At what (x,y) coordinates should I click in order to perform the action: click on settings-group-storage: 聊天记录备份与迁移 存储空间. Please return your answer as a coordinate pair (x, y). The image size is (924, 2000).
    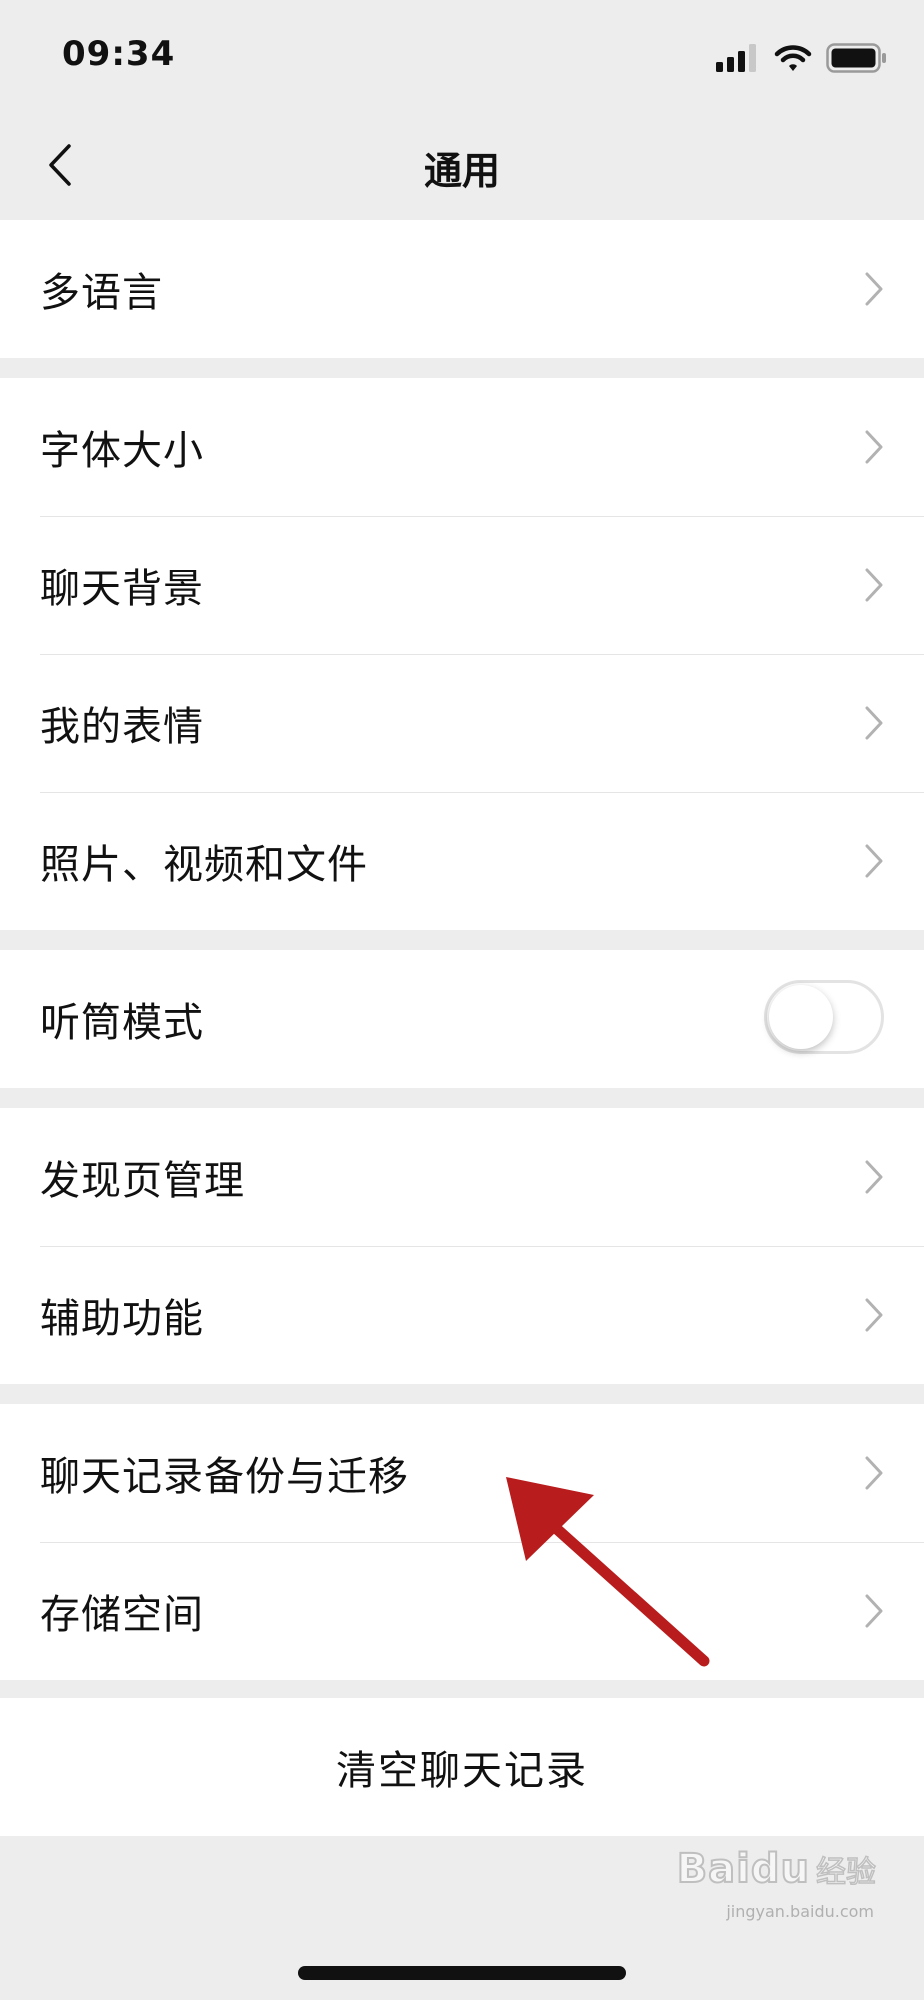
    Looking at the image, I should click on (462, 1542).